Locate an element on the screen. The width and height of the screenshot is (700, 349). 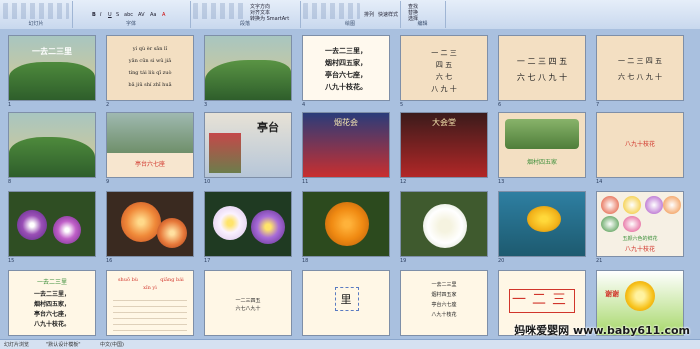
strike-button: S is located at coordinates (117, 15).